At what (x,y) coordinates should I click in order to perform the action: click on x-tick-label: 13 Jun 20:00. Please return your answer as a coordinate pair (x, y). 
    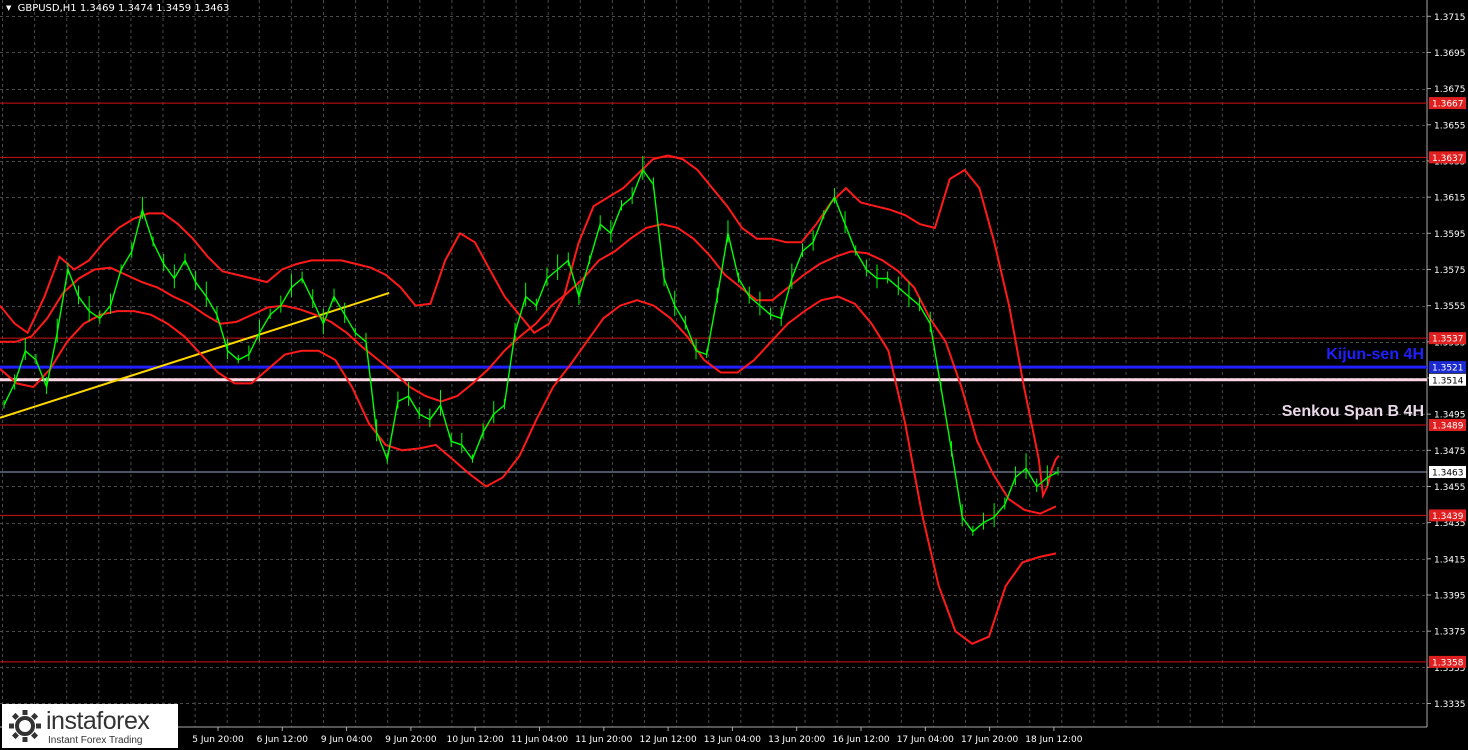
    Looking at the image, I should click on (796, 740).